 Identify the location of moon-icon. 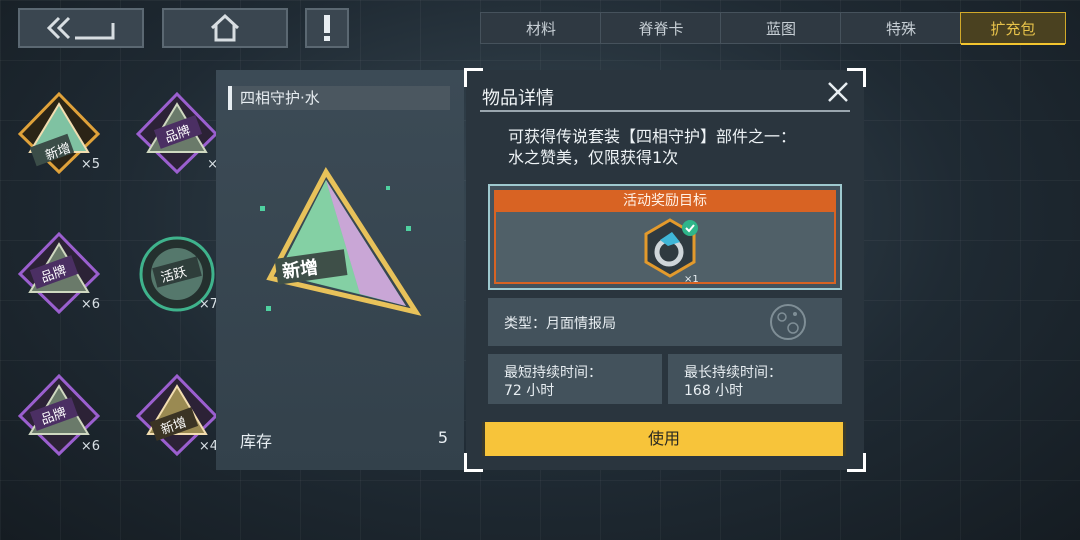
(788, 322).